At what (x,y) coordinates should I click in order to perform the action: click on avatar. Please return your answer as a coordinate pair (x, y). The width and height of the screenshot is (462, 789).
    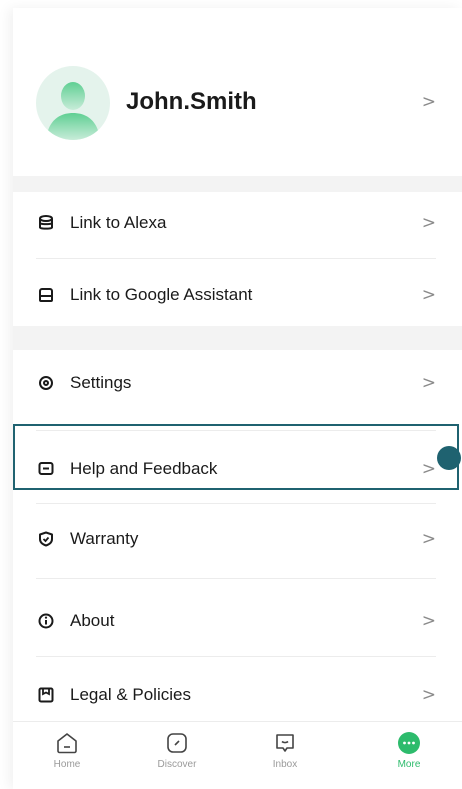
    Looking at the image, I should click on (73, 103).